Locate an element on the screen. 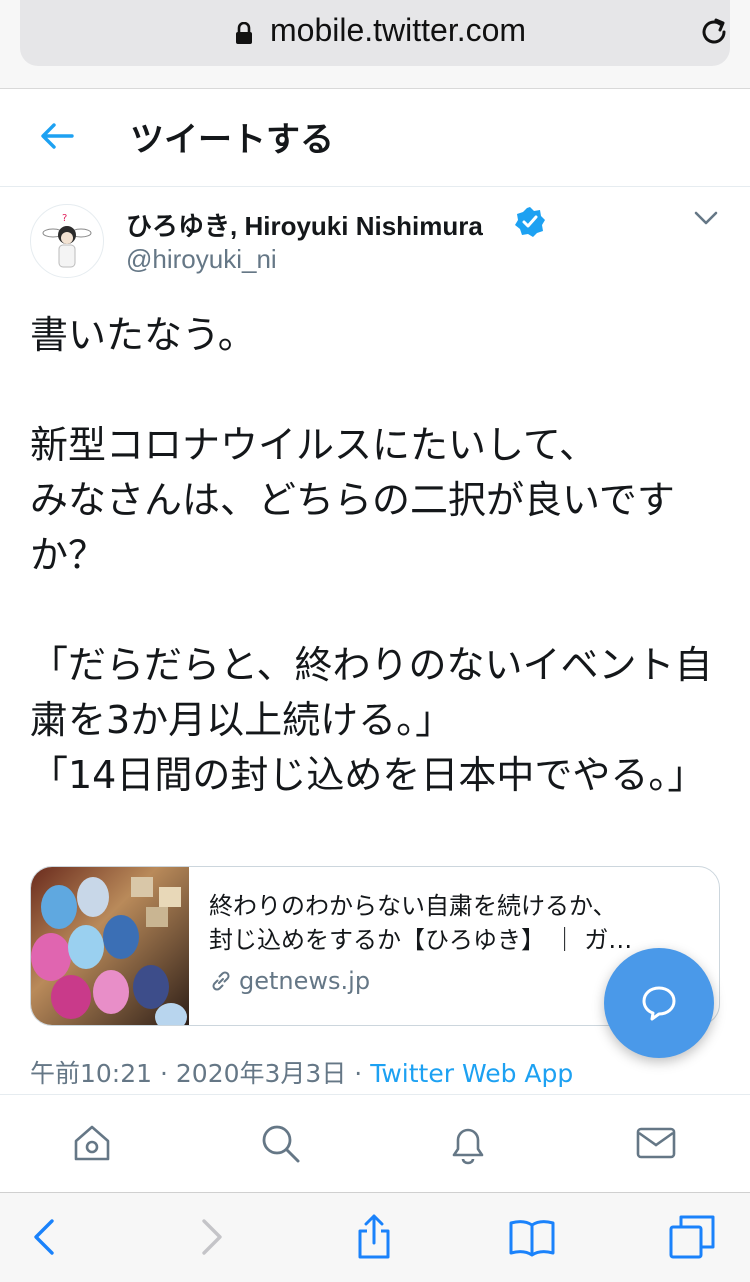 The image size is (750, 1282). tweet-source-link: Twitter Web App is located at coordinates (471, 1073).